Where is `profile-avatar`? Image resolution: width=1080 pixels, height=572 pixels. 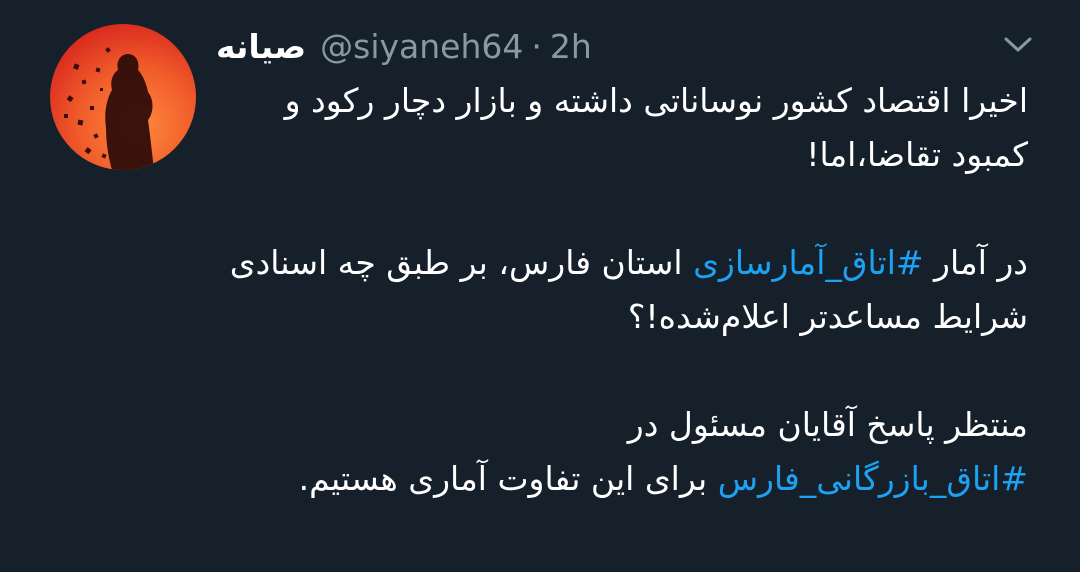
profile-avatar is located at coordinates (123, 97).